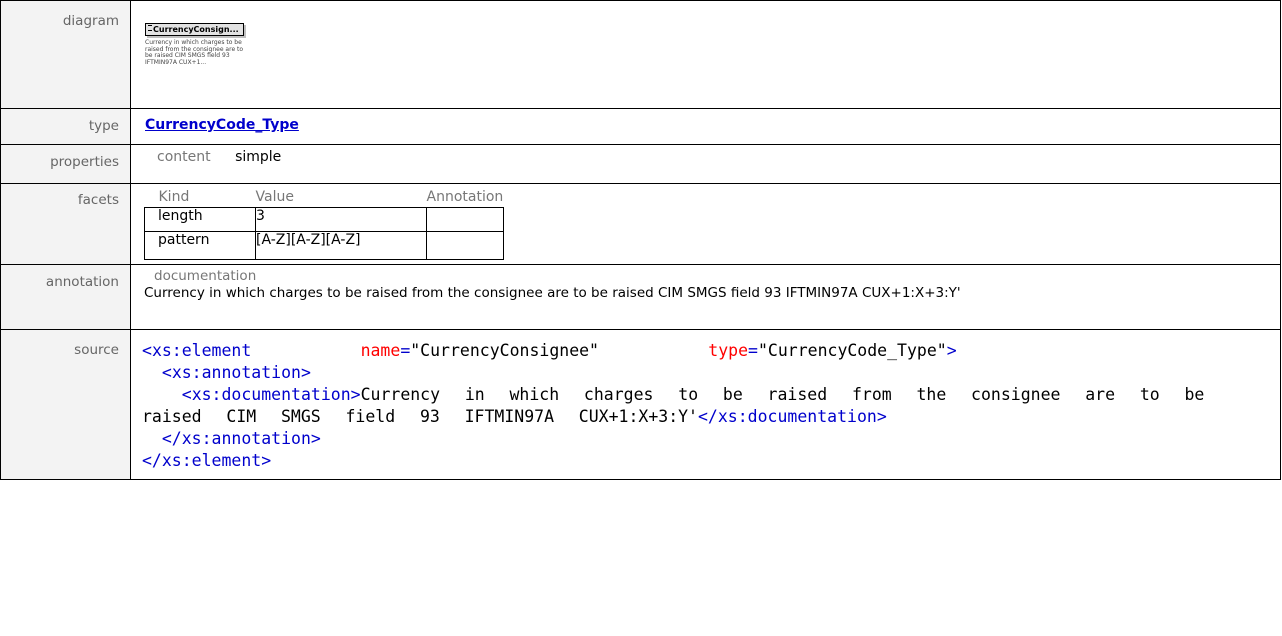  Describe the element at coordinates (201, 350) in the screenshot. I see `source-open-tag: xs:element` at that location.